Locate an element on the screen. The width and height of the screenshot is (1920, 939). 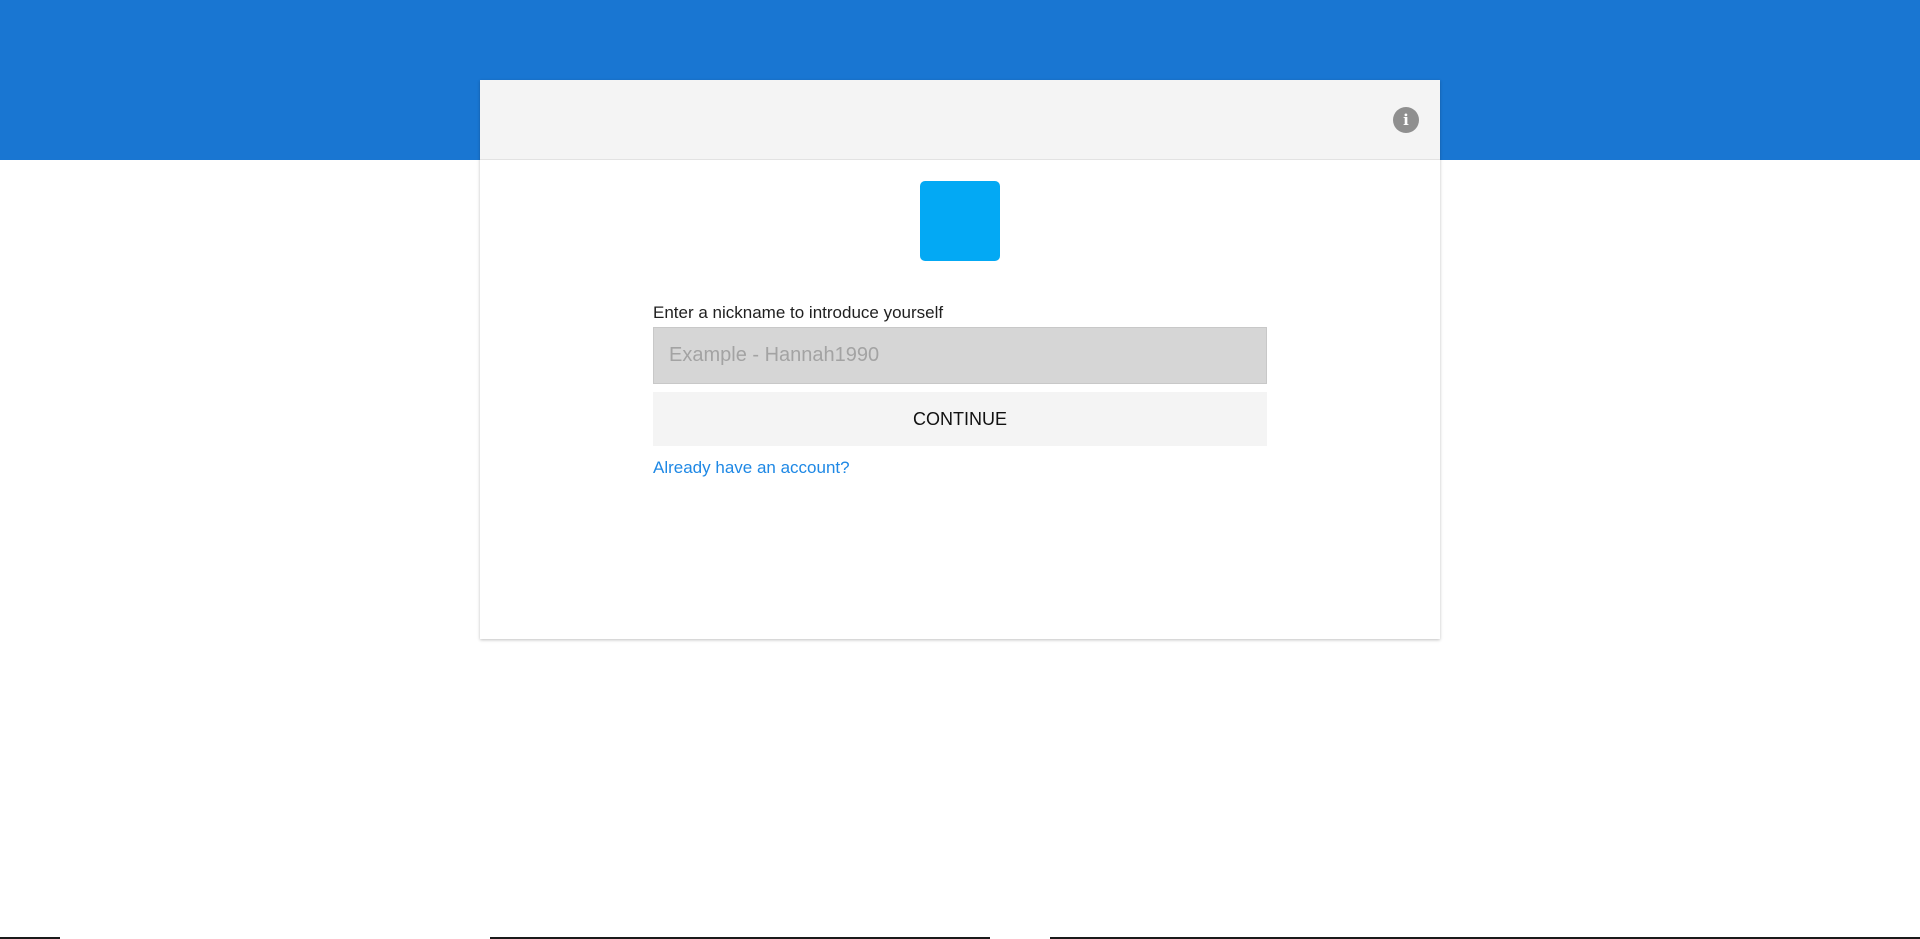
already-have-account-link: Already have an account? is located at coordinates (751, 468).